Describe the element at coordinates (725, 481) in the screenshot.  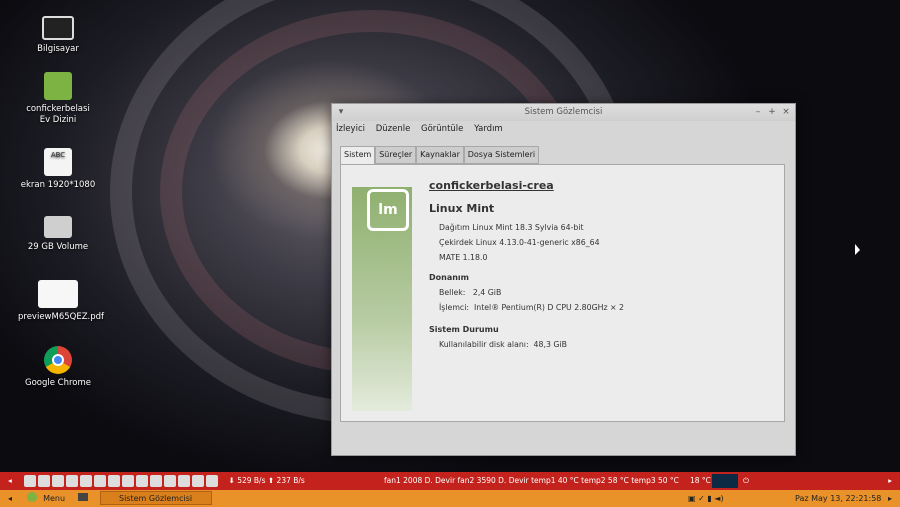
I see `cpu-graph` at that location.